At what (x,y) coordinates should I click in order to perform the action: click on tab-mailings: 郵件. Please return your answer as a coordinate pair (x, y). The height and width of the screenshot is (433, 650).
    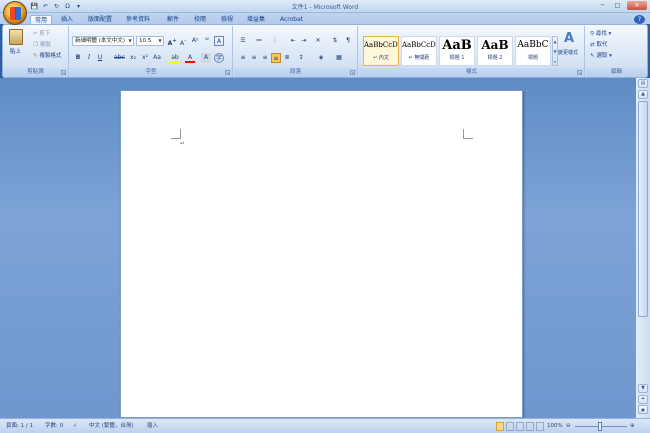
    Looking at the image, I should click on (173, 19).